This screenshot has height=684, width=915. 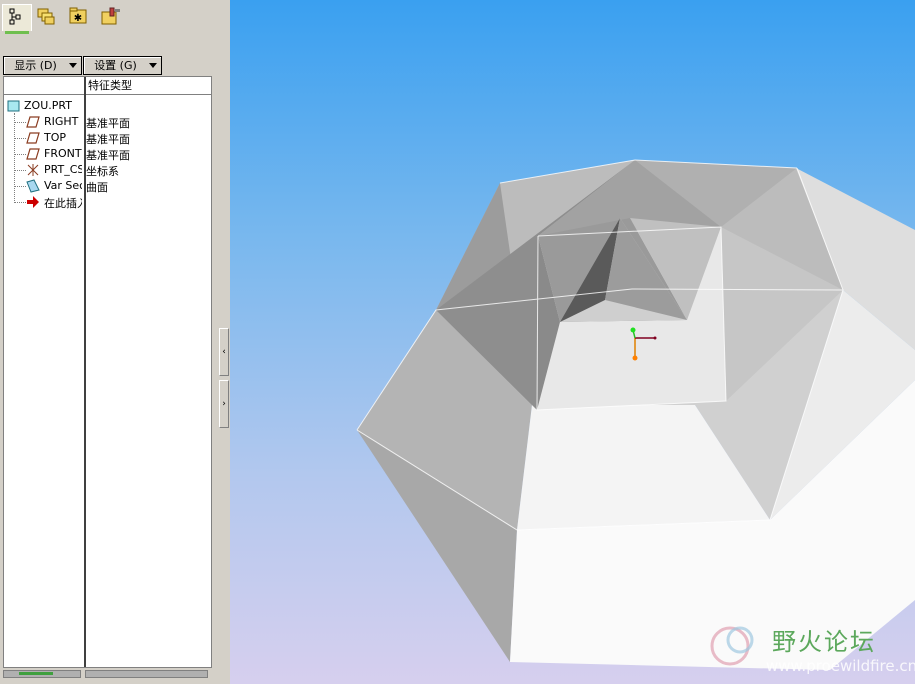 I want to click on panel-sash: ‹ ›, so click(x=223, y=342).